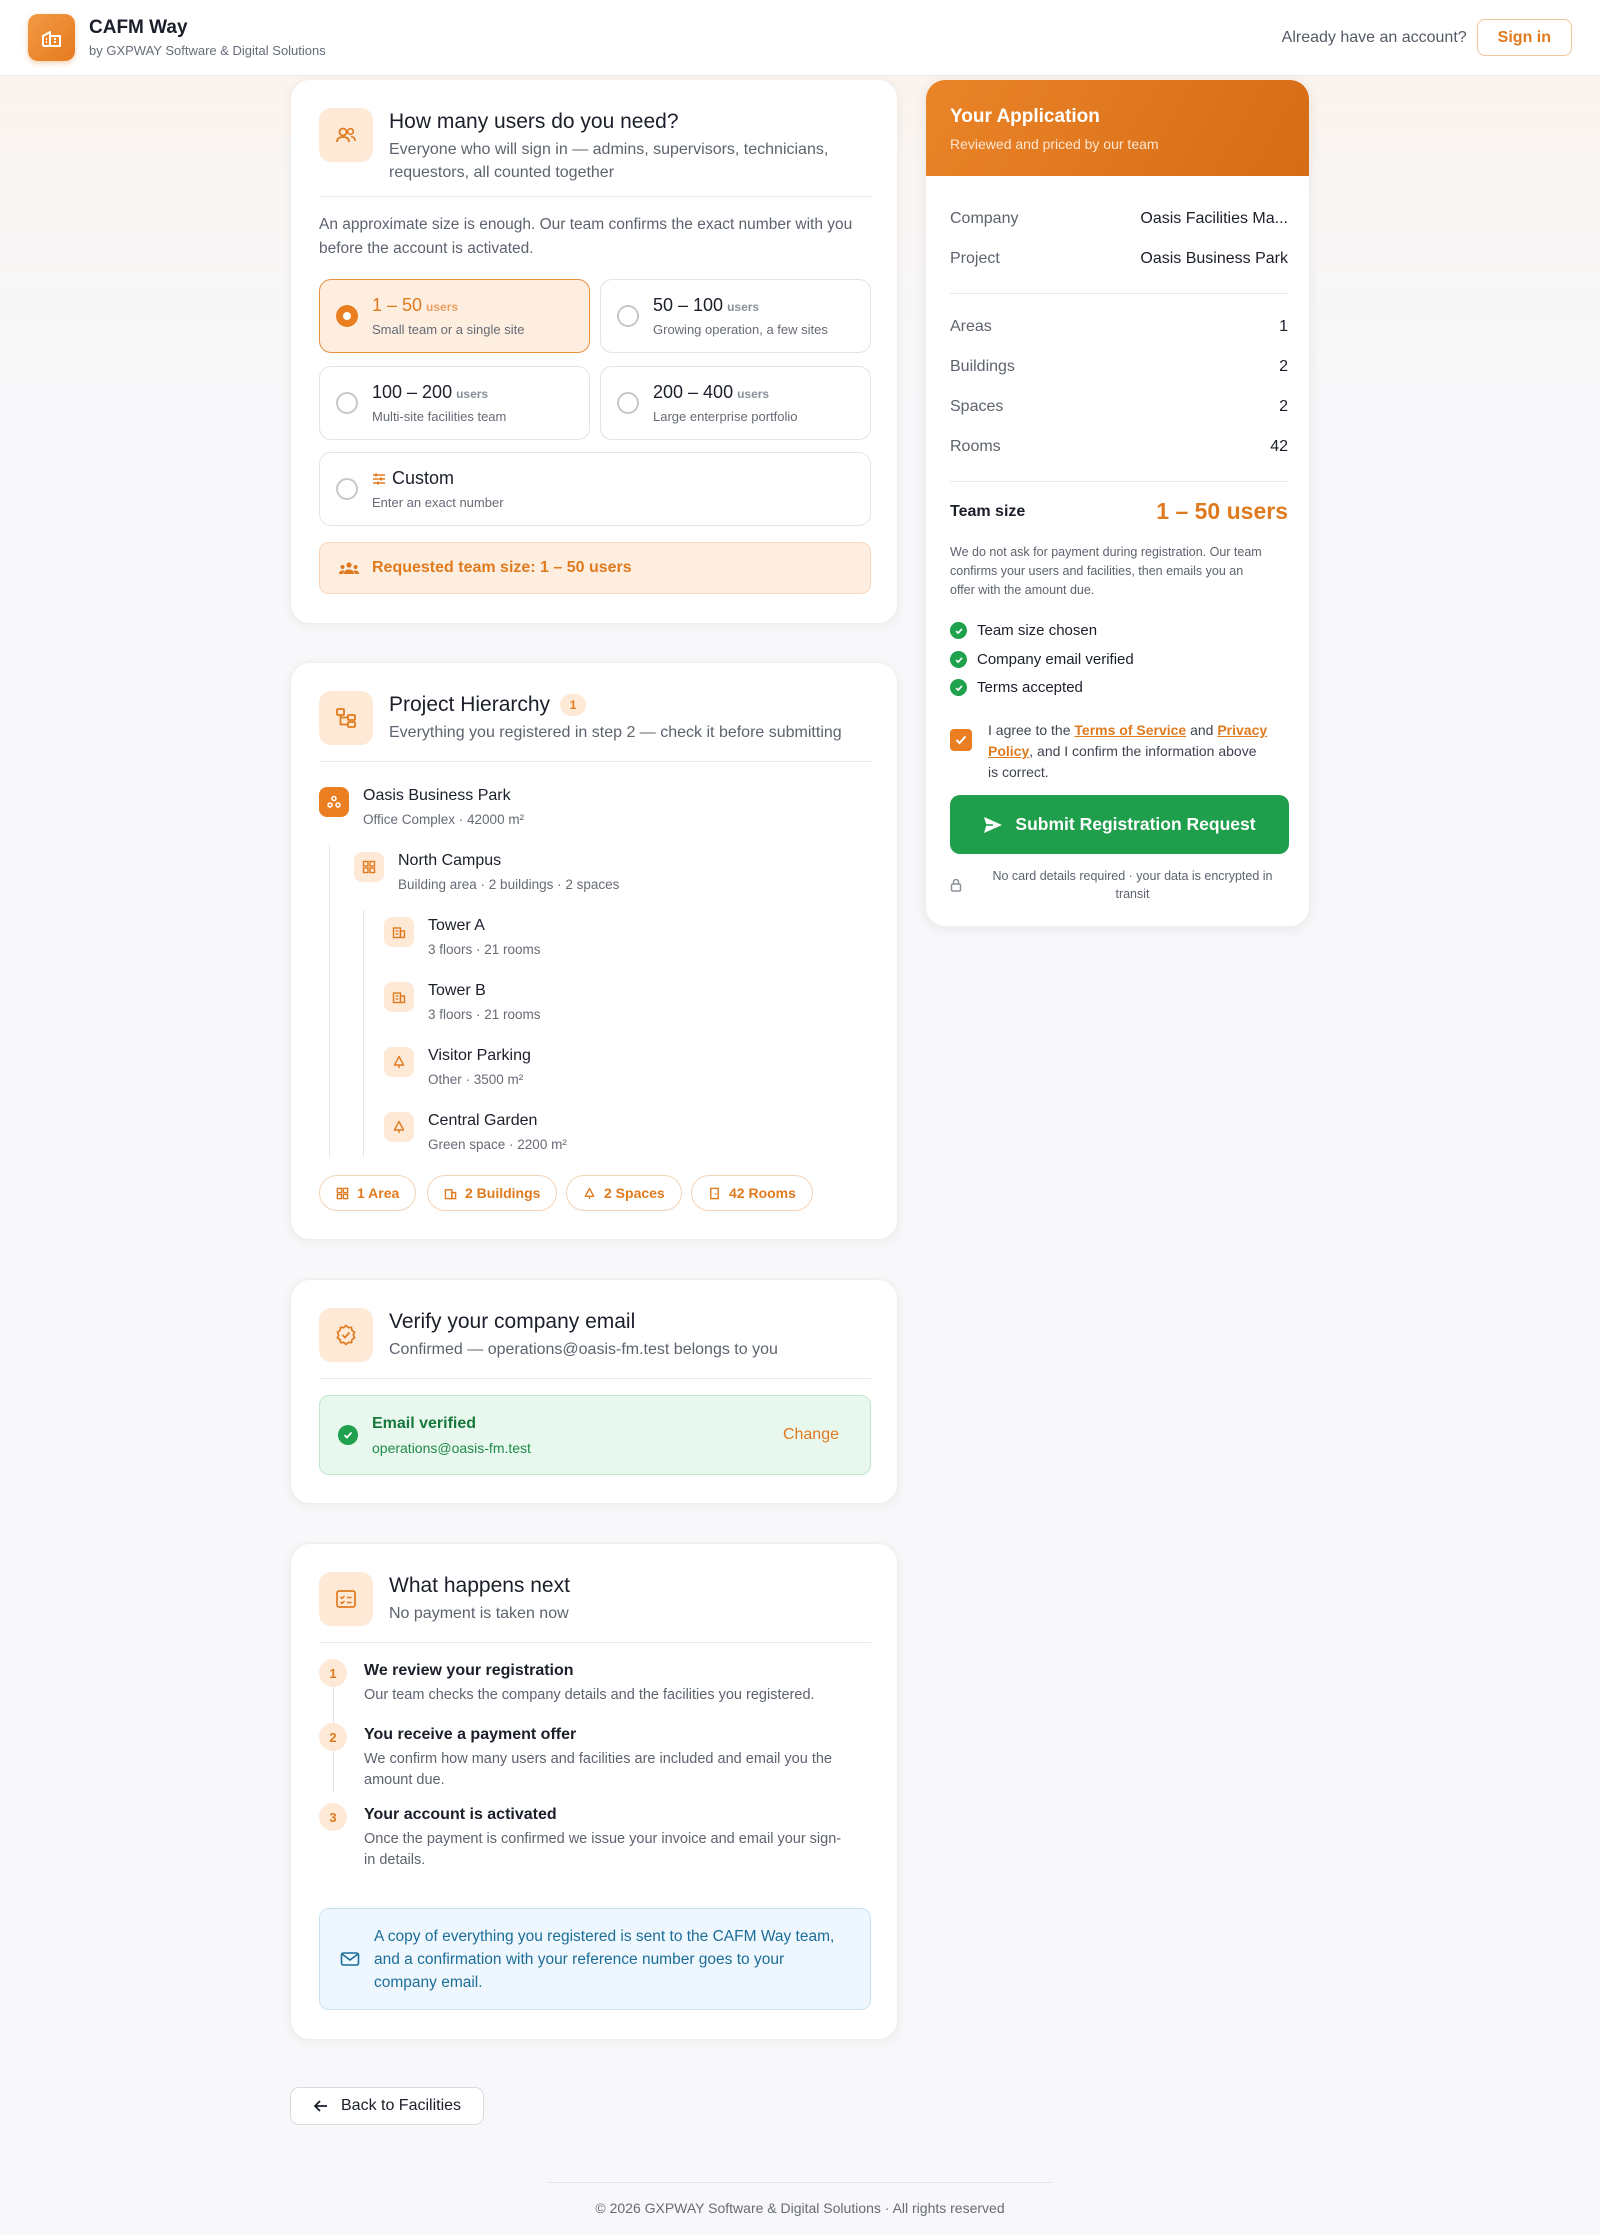  Describe the element at coordinates (1143, 751) in the screenshot. I see `agree-suffix-1: , and I confirm the information above` at that location.